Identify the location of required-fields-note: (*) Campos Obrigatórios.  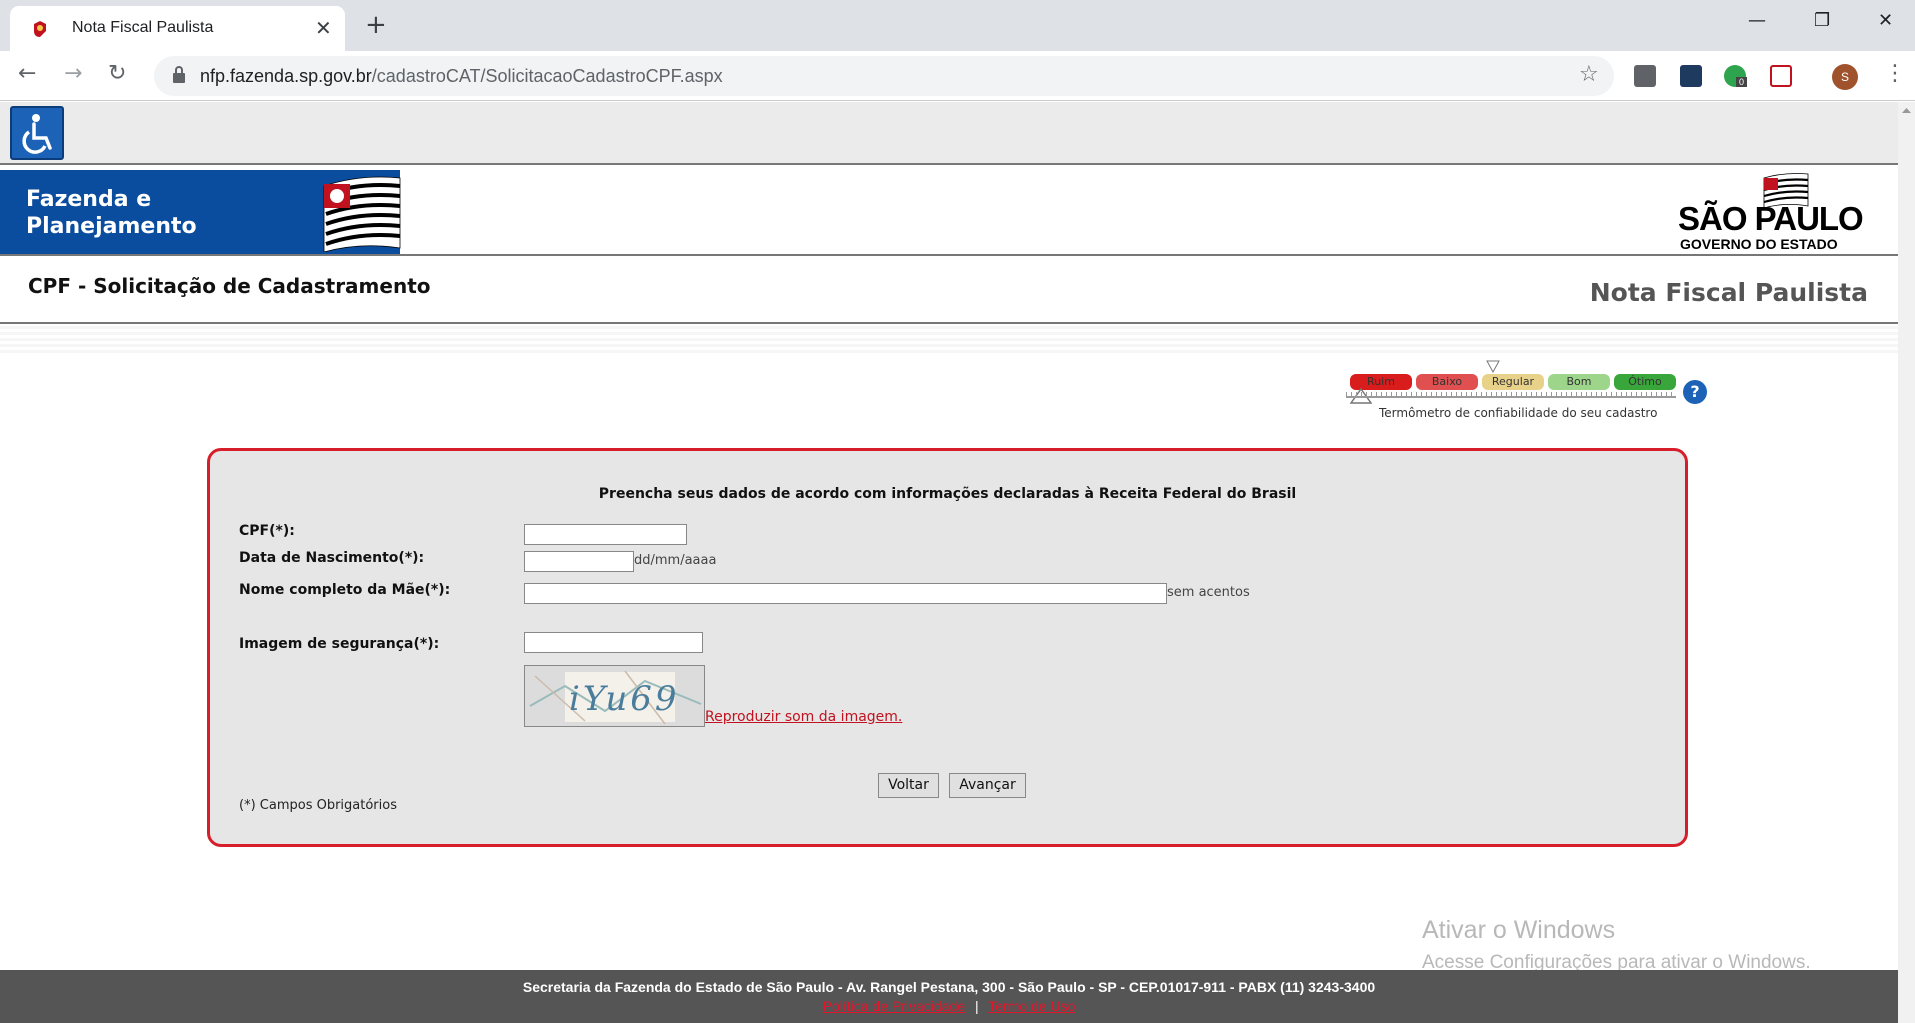
(318, 805).